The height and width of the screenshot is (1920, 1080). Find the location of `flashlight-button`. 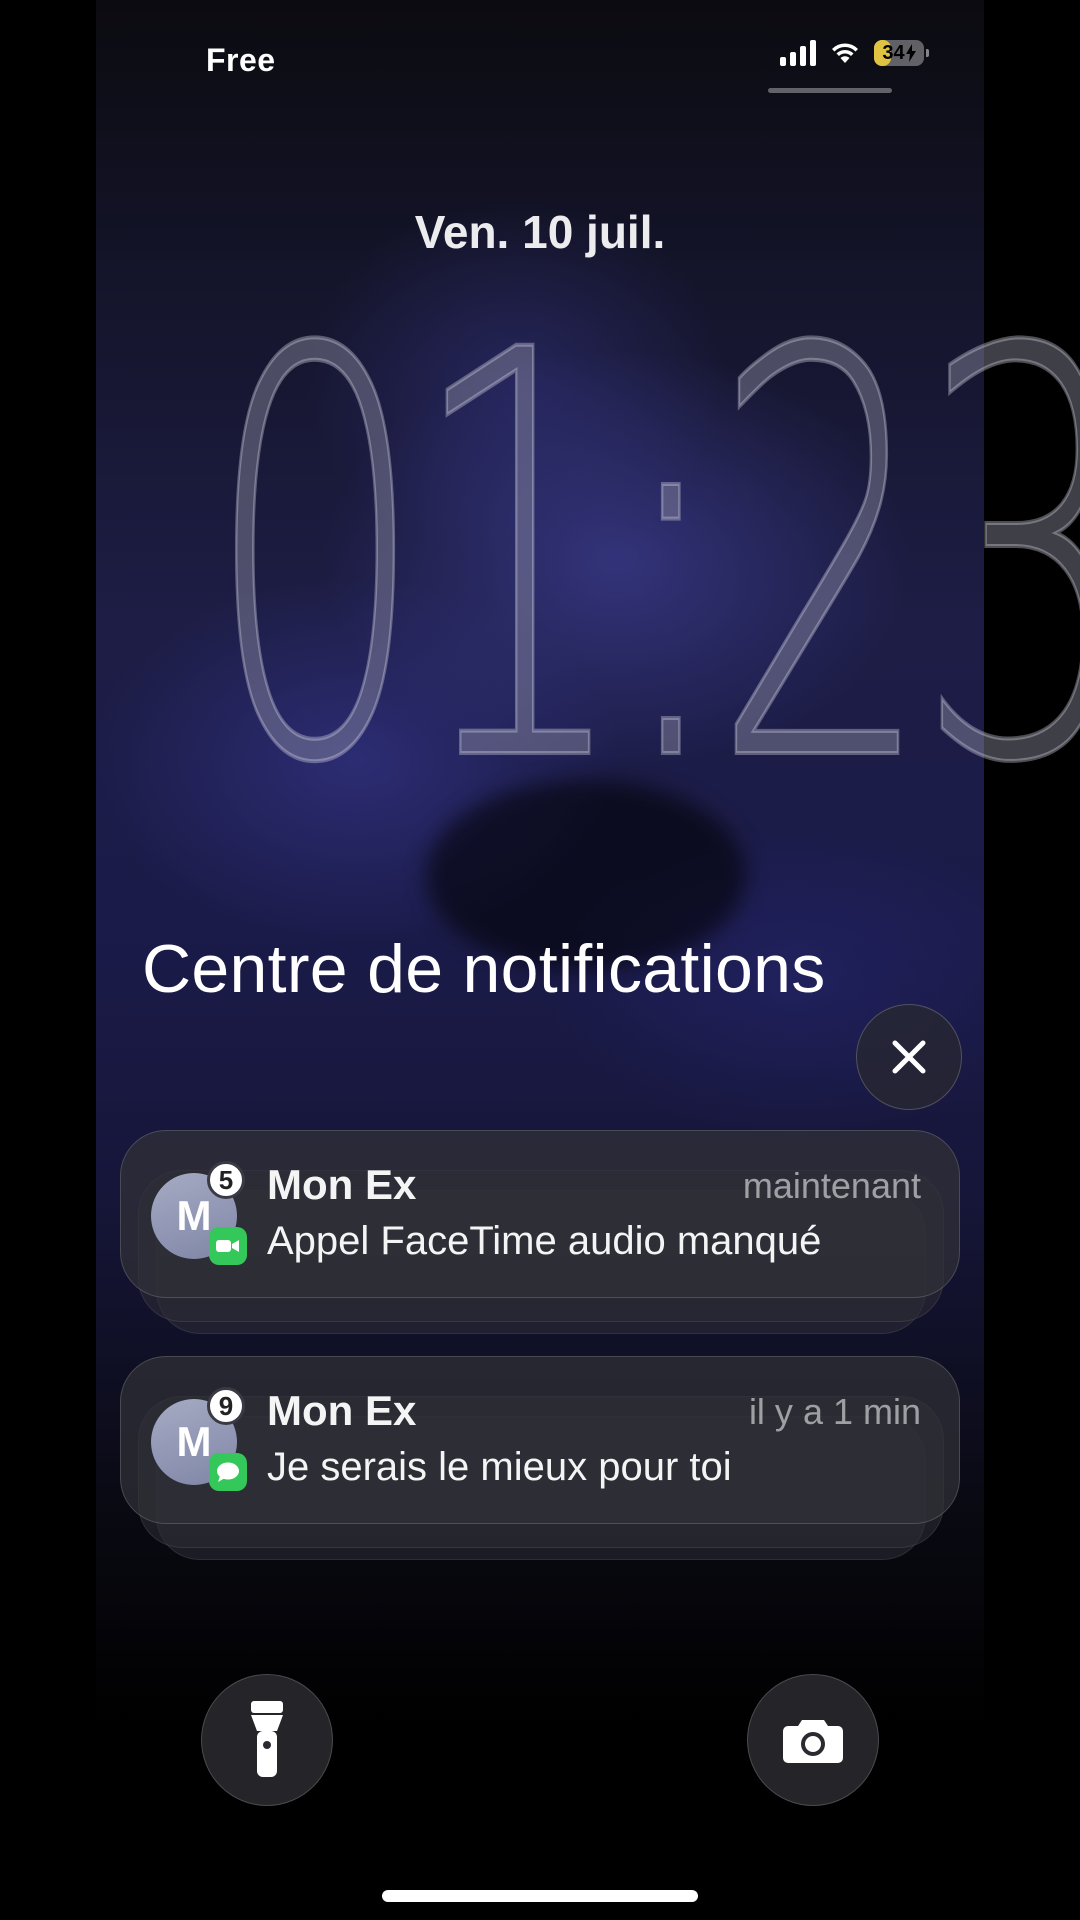

flashlight-button is located at coordinates (267, 1740).